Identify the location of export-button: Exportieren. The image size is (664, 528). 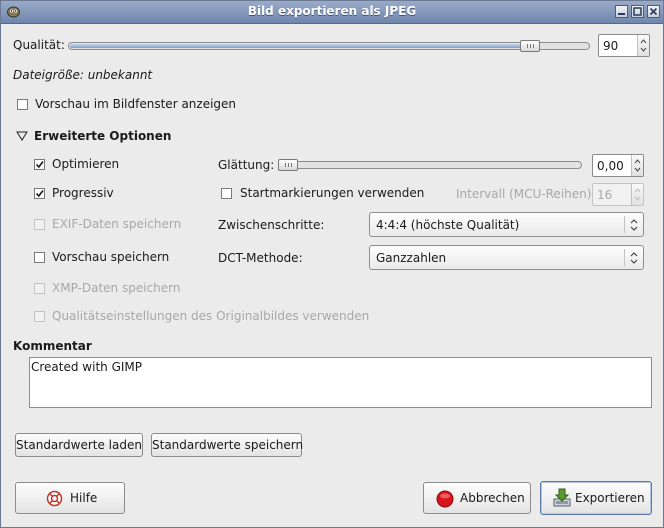
(596, 498).